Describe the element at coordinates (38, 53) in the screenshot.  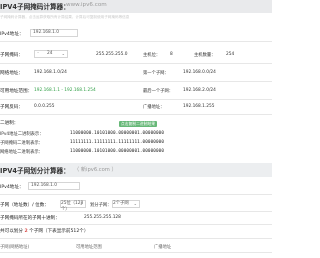
I see `minus-icon: –` at that location.